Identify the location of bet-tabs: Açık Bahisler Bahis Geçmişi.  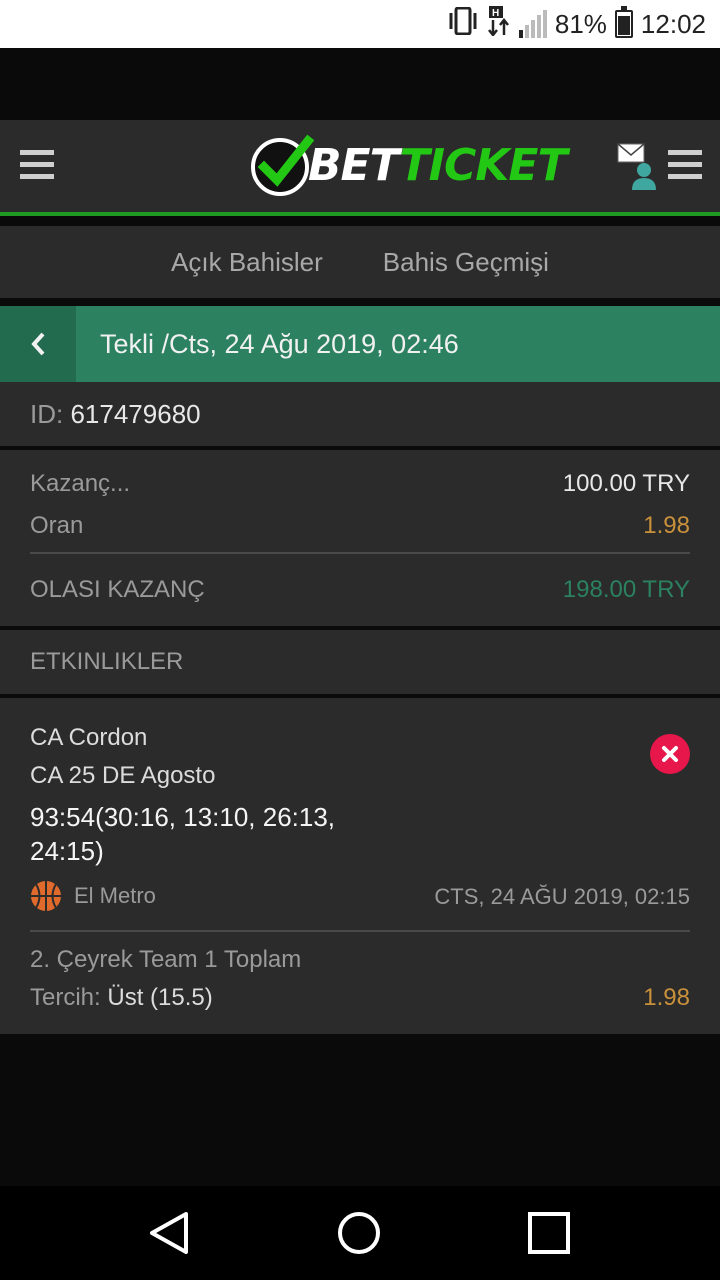
(360, 262).